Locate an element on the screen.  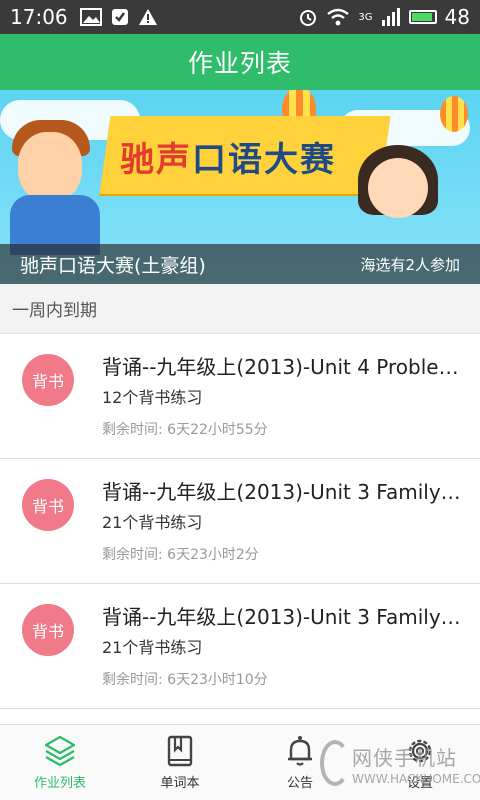
app-bar: 作业列表 is located at coordinates (240, 62).